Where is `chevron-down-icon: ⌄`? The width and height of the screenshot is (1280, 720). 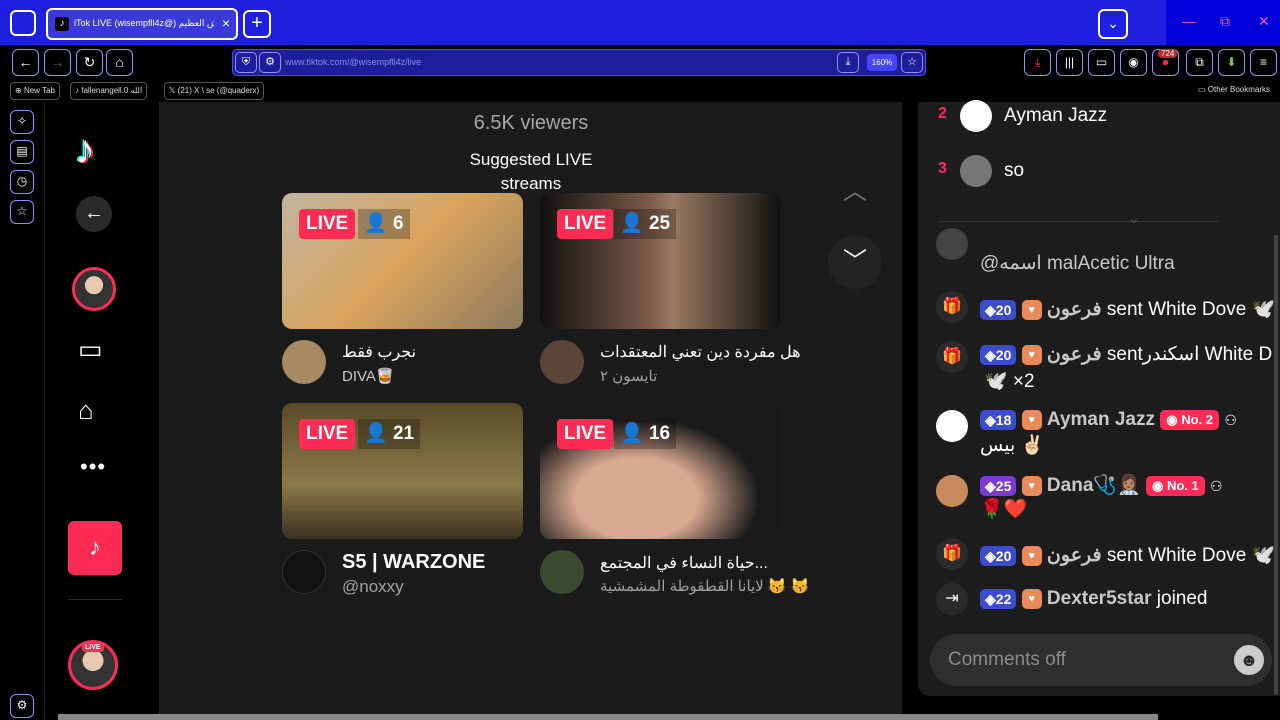
chevron-down-icon: ⌄ is located at coordinates (1113, 24).